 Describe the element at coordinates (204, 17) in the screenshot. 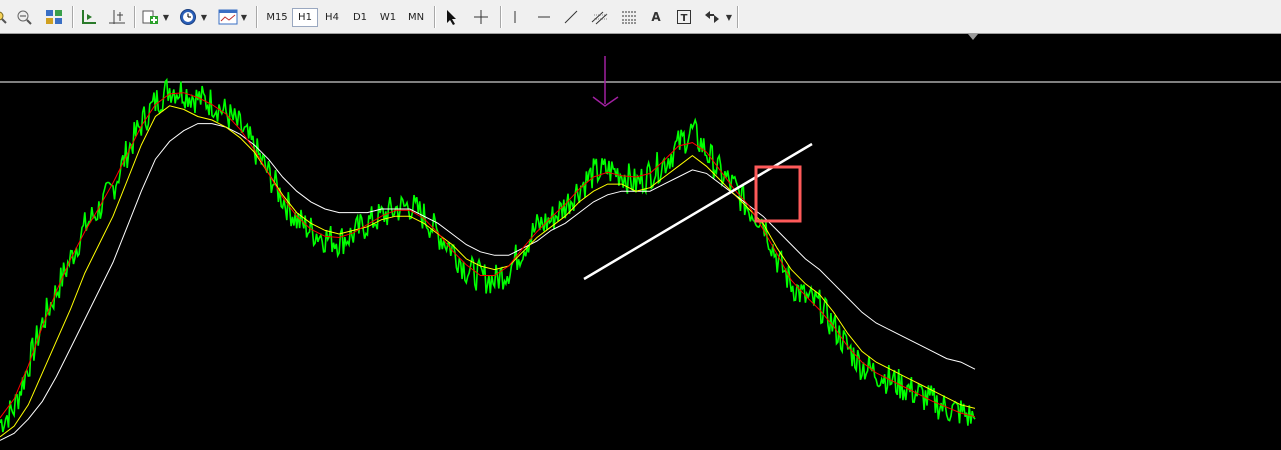

I see `periods-dropdown-chevron-down-icon: ▼` at that location.